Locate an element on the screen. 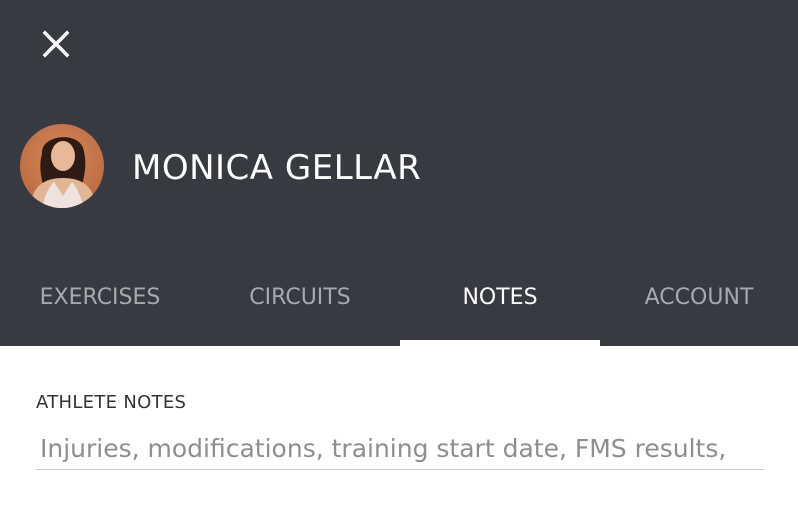 The image size is (798, 530). tab-label: NOTES is located at coordinates (500, 297).